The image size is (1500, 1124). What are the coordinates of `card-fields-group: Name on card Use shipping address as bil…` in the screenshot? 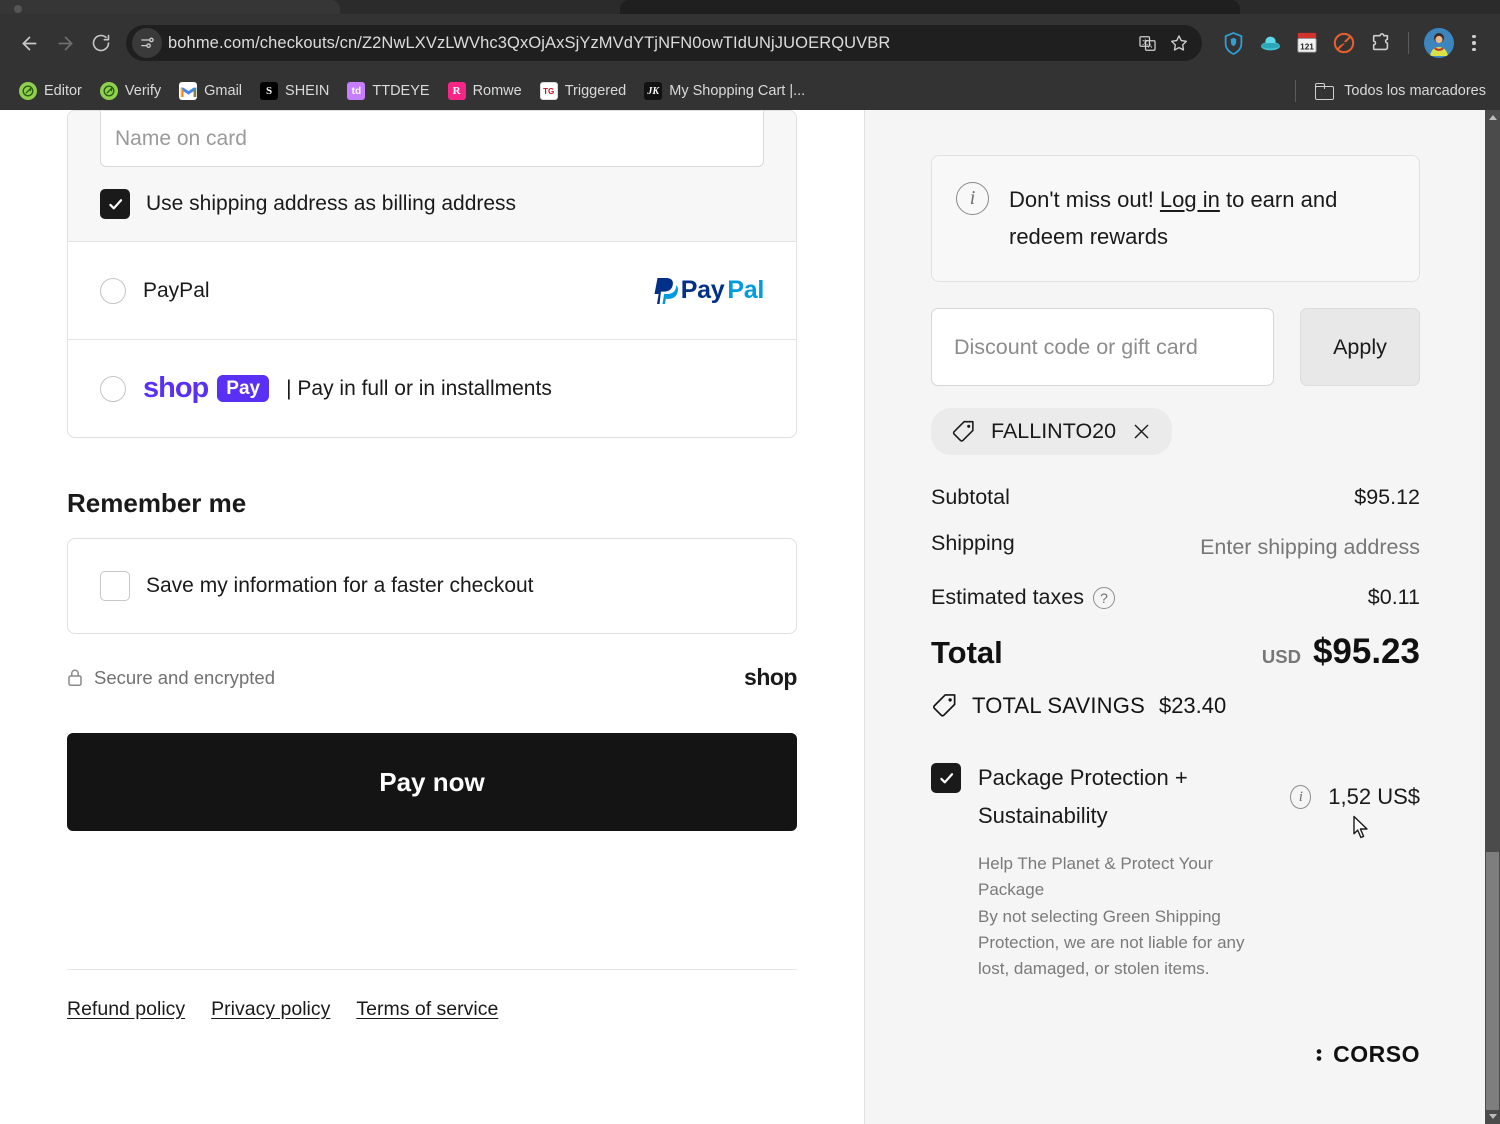 It's located at (432, 176).